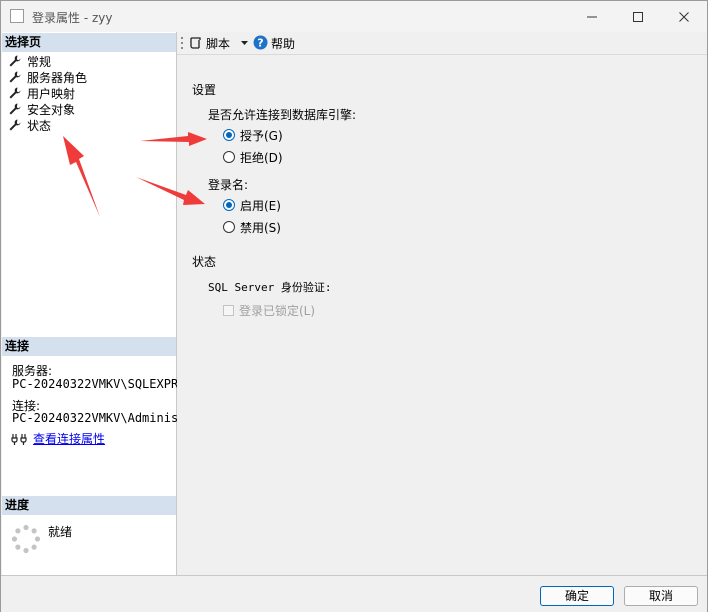  I want to click on login-label: 登录名:, so click(228, 185).